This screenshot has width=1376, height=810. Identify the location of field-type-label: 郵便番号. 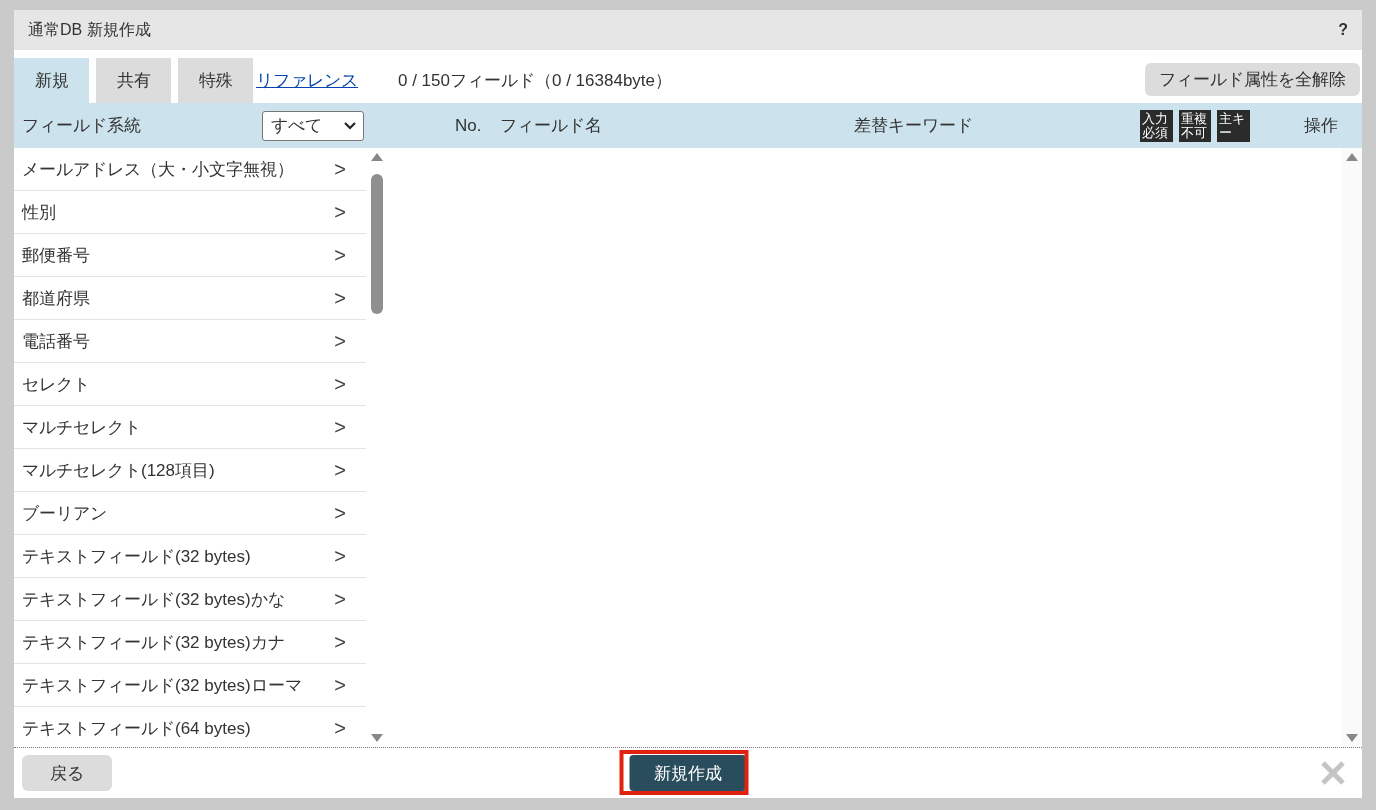
(56, 255).